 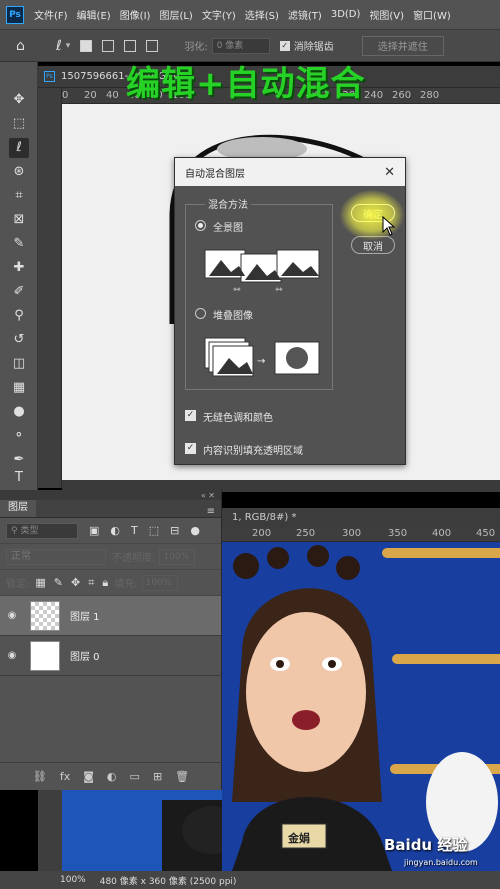 What do you see at coordinates (94, 14) in the screenshot?
I see `menu-edit: 编辑(E)` at bounding box center [94, 14].